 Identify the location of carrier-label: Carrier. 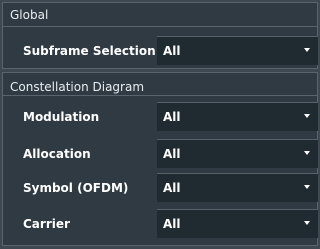
(46, 224).